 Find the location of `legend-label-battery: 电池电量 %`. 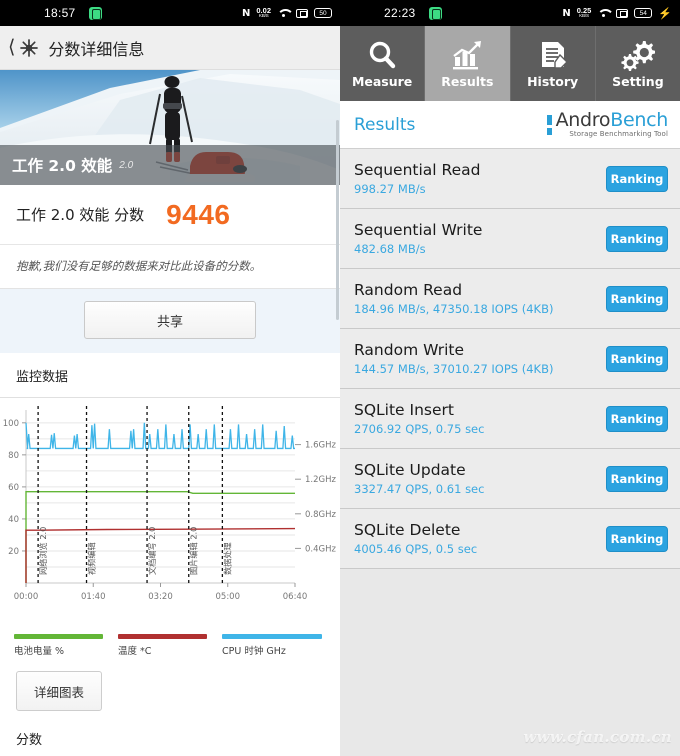

legend-label-battery: 电池电量 % is located at coordinates (39, 651).